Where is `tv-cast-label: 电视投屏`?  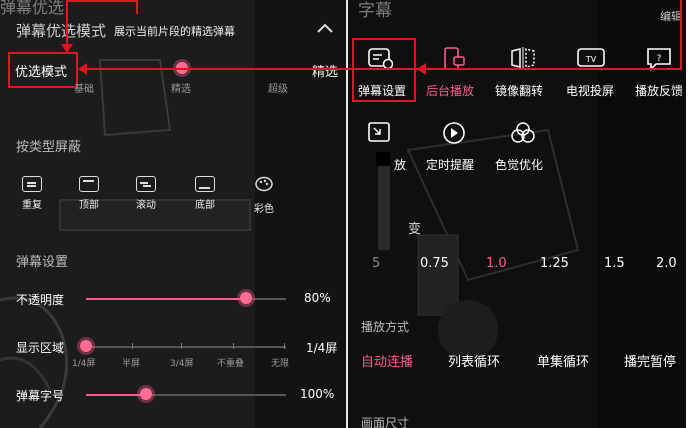
tv-cast-label: 电视投屏 is located at coordinates (590, 91).